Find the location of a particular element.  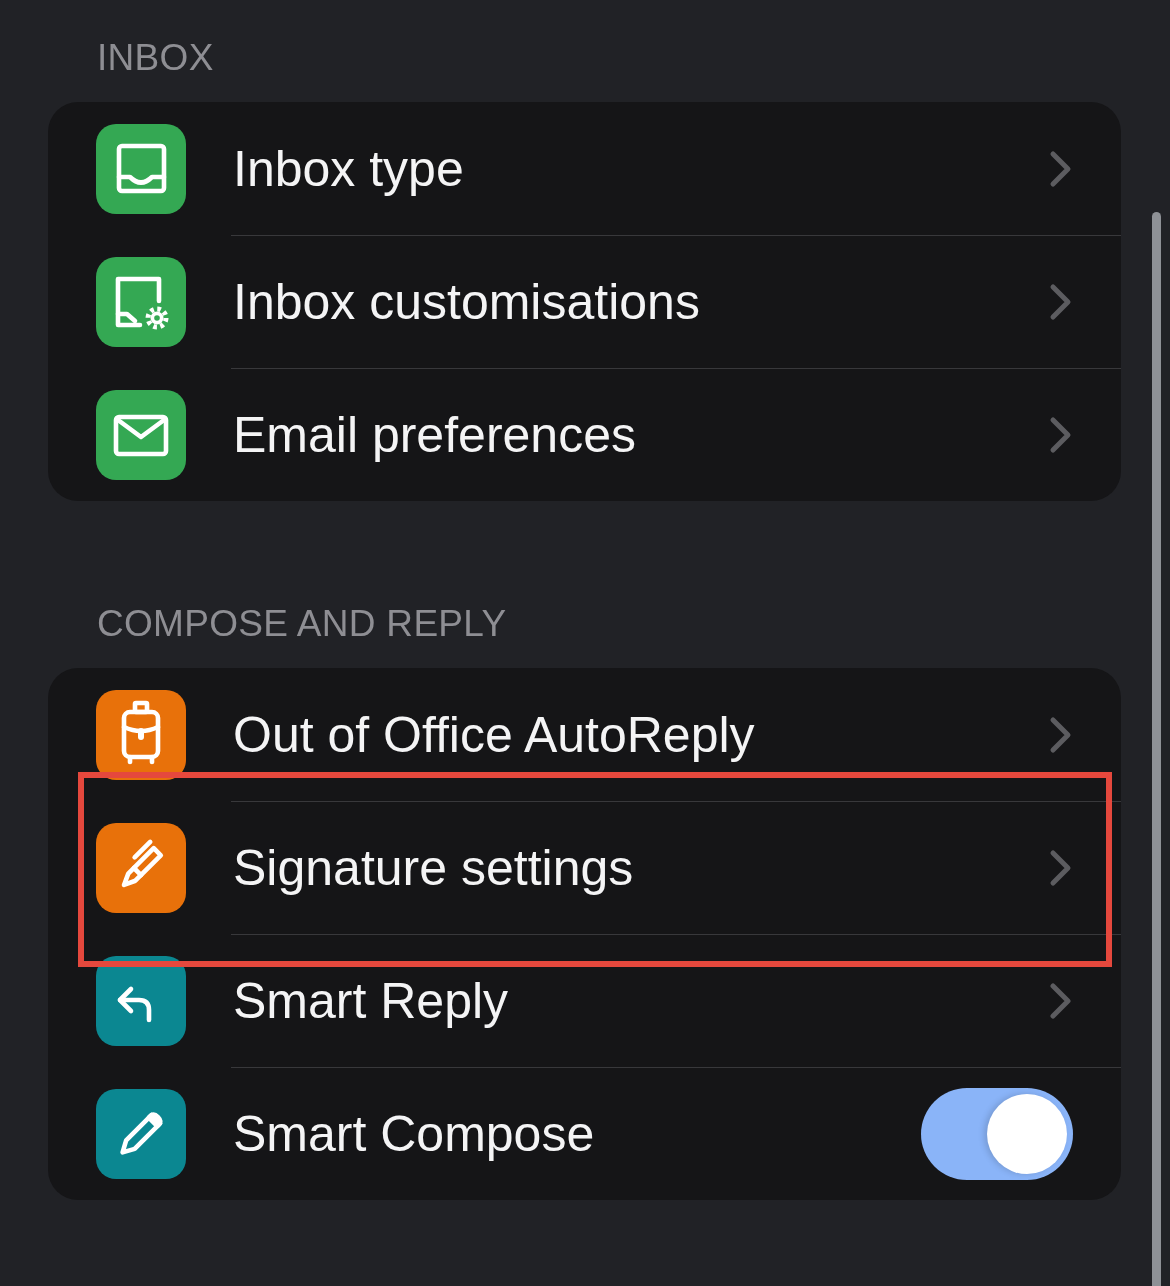

section-header: INBOX is located at coordinates (155, 58).